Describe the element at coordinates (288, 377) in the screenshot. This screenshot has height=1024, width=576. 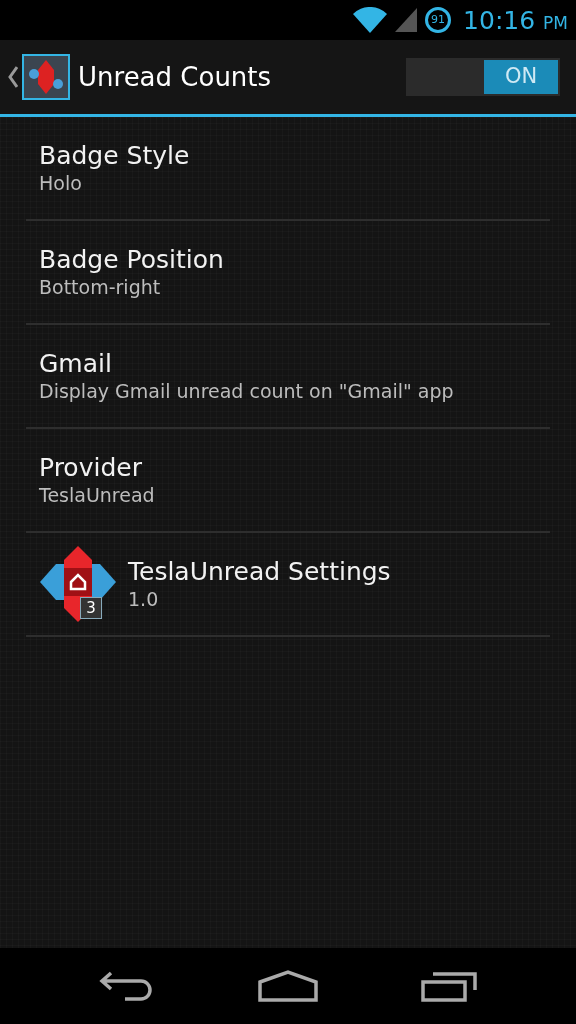
I see `preference-item: Gmail Display Gmail unread count on "Gmail" app` at that location.